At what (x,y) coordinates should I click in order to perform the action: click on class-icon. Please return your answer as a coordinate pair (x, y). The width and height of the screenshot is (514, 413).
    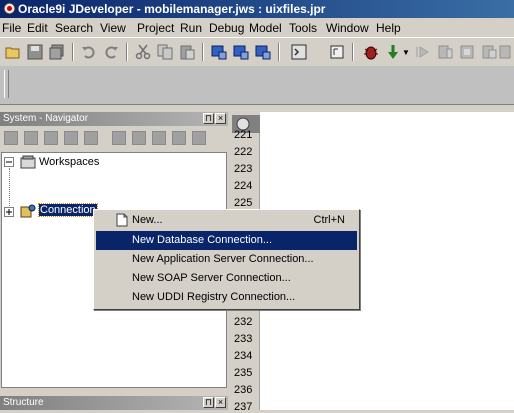
    Looking at the image, I should click on (337, 52).